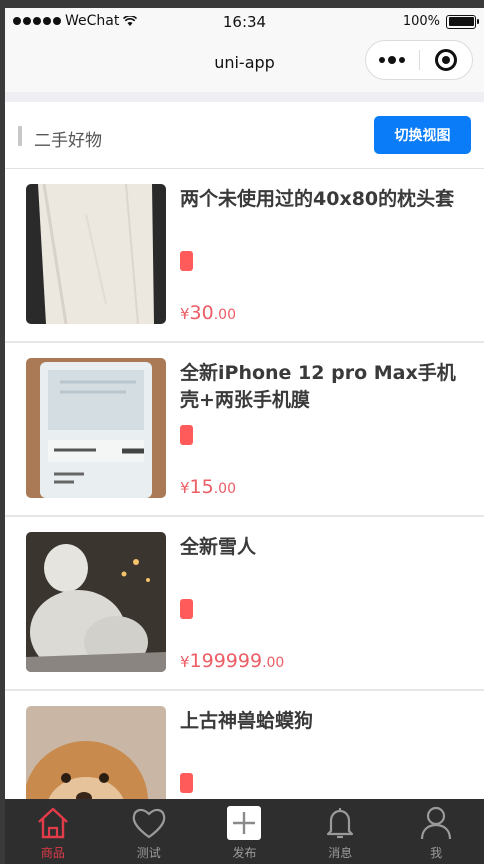 The width and height of the screenshot is (484, 864). What do you see at coordinates (340, 823) in the screenshot?
I see `bell-icon` at bounding box center [340, 823].